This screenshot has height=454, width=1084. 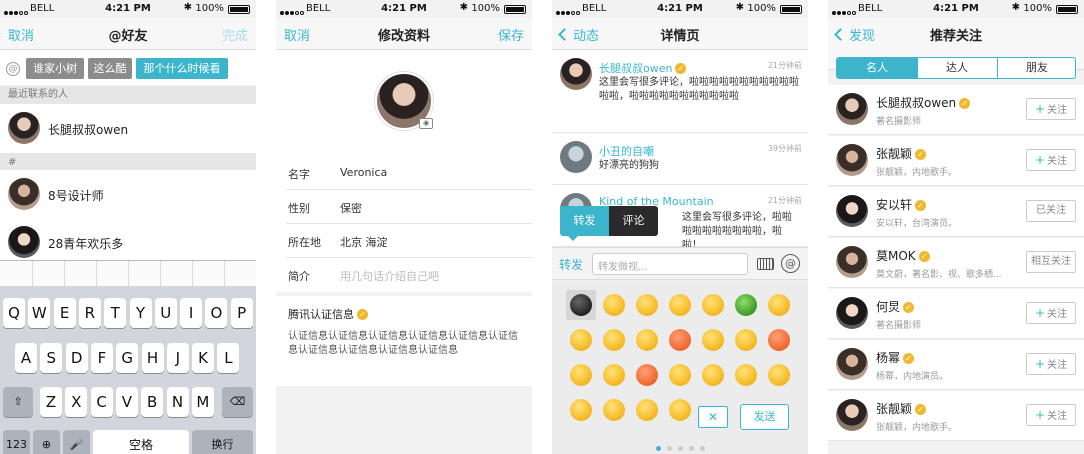 I want to click on key: U, so click(x=165, y=313).